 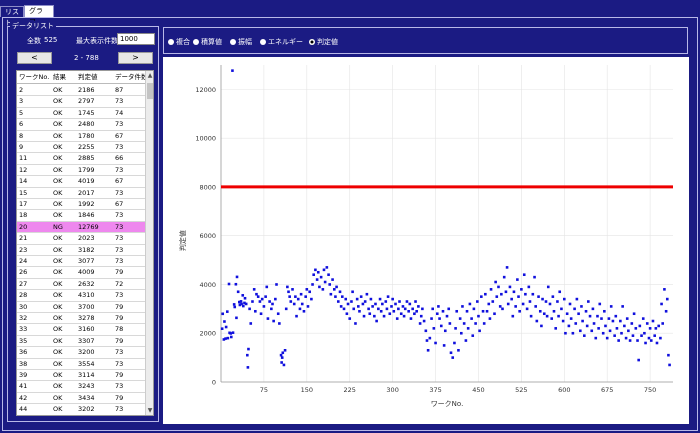 I want to click on table-row: 9 OK 2255 73, so click(x=81, y=148).